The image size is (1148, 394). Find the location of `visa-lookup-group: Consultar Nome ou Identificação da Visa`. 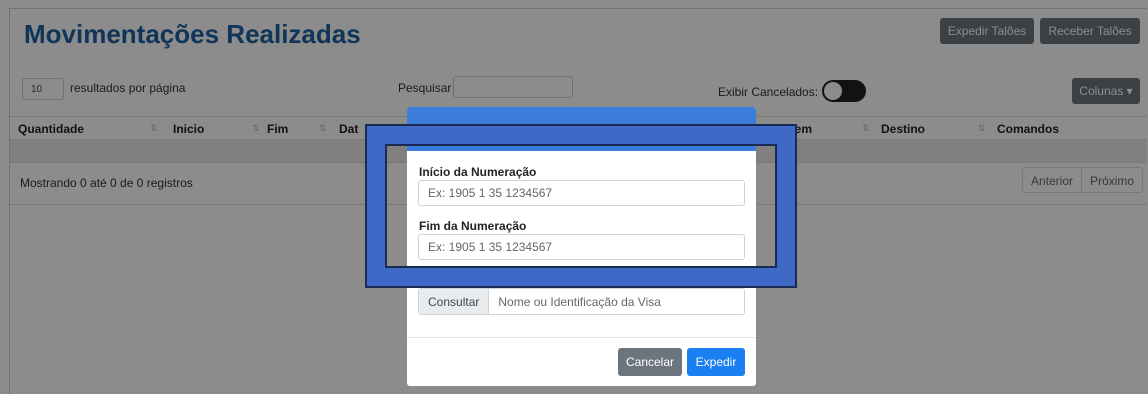

visa-lookup-group: Consultar Nome ou Identificação da Visa is located at coordinates (581, 301).